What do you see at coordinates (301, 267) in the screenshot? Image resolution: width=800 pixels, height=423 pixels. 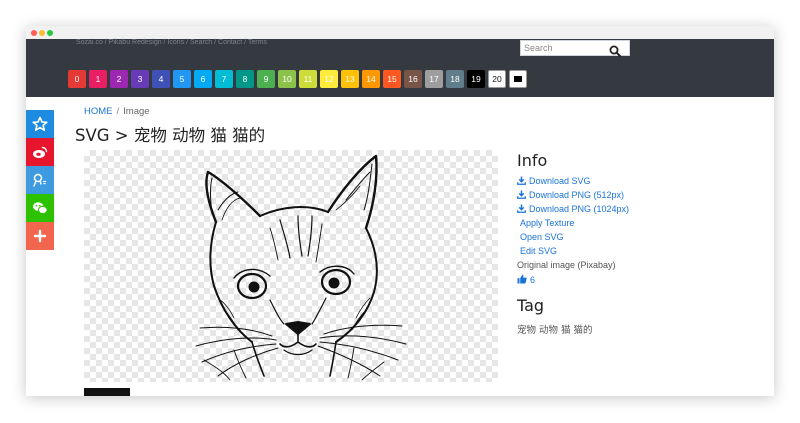 I see `cat-sketch-illustration` at bounding box center [301, 267].